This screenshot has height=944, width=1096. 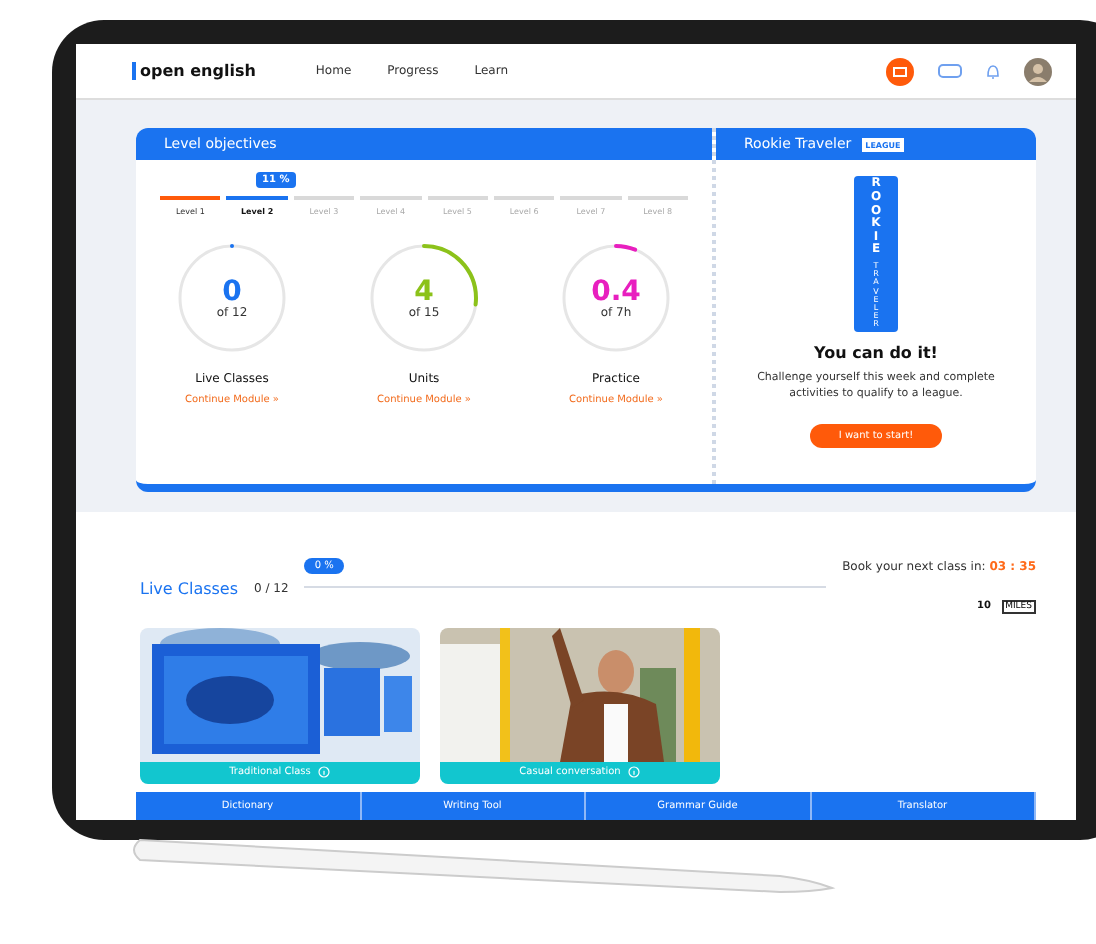 I want to click on stat-value: 0, so click(x=232, y=291).